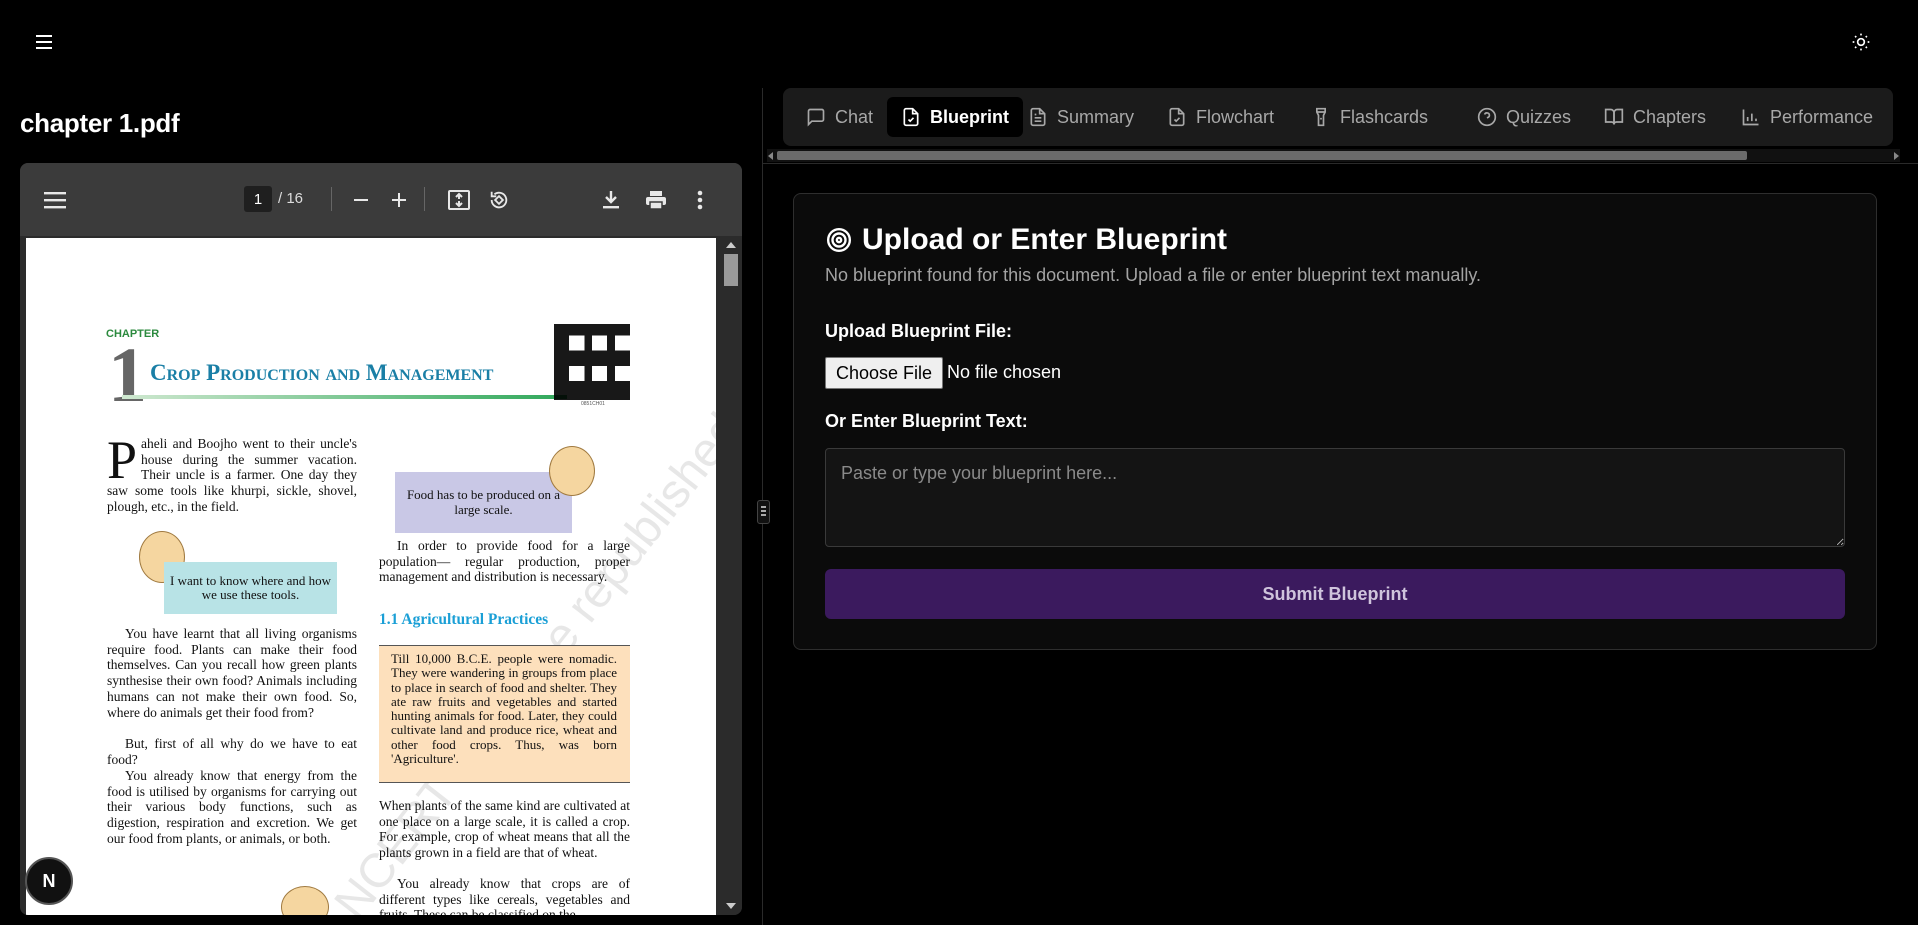 This screenshot has width=1918, height=925. Describe the element at coordinates (839, 240) in the screenshot. I see `target-icon` at that location.